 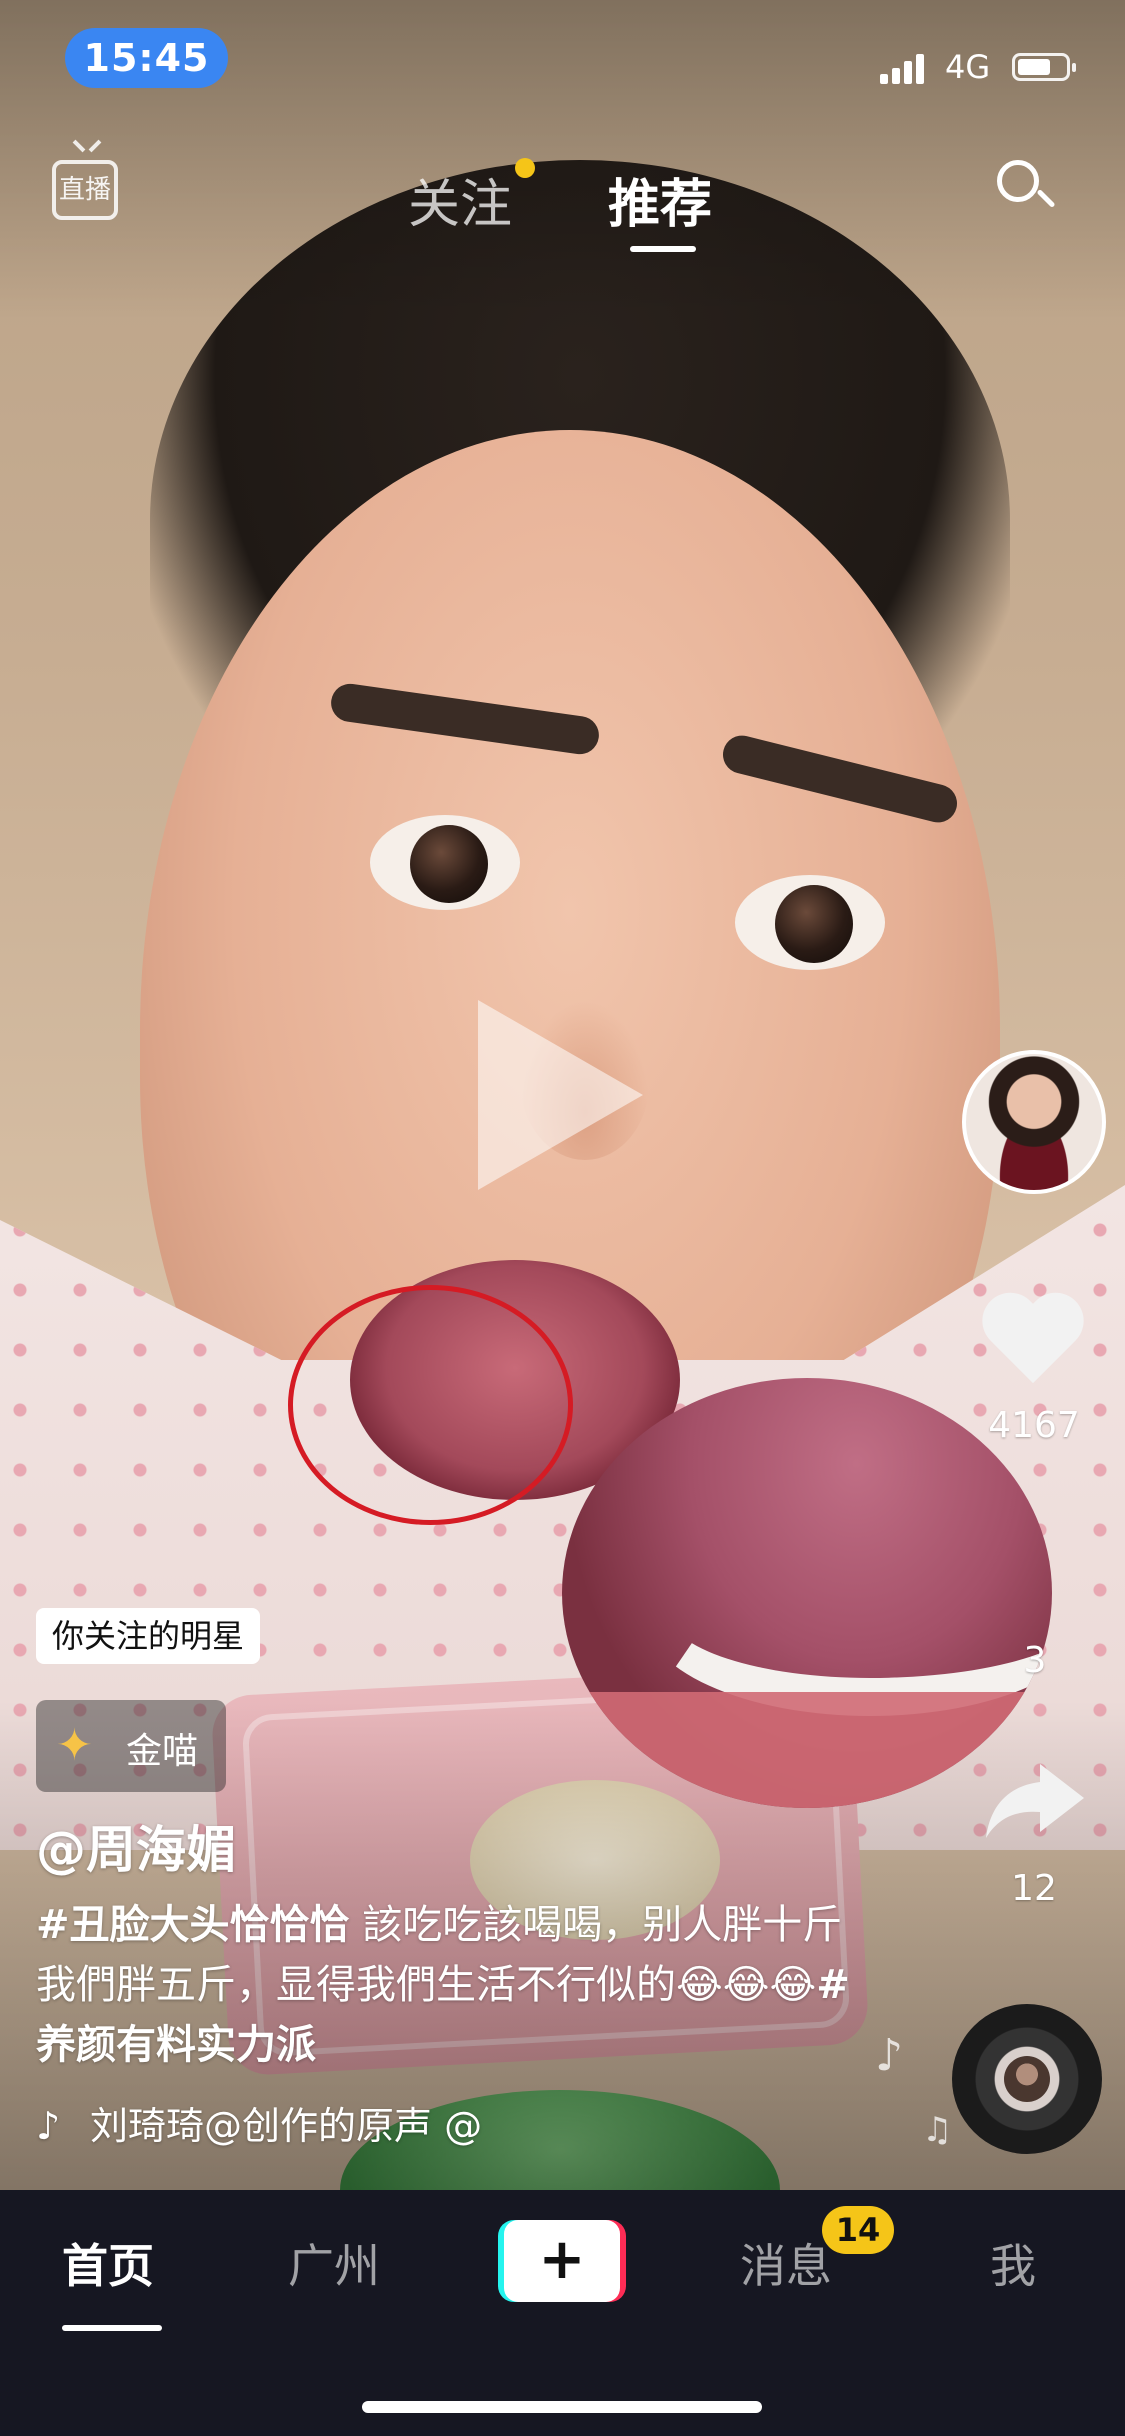 I want to click on tab-home: 首页, so click(x=108, y=2263).